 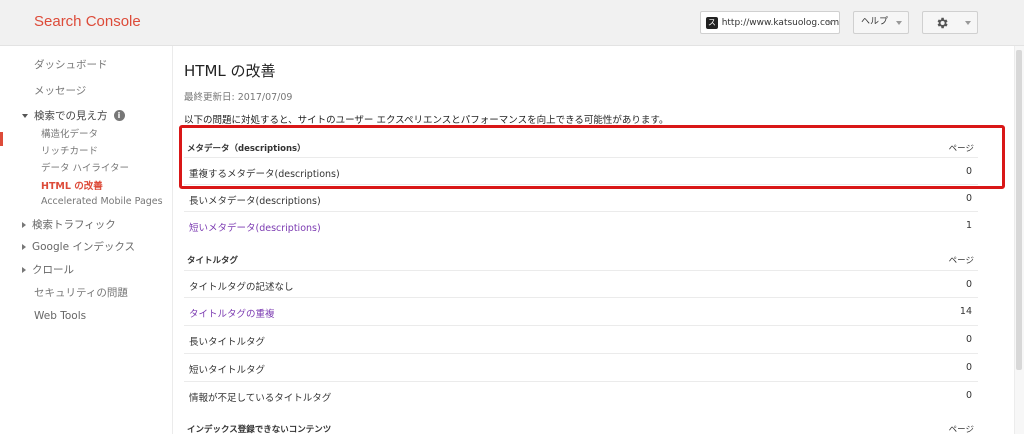 I want to click on info-icon: i, so click(x=119, y=115).